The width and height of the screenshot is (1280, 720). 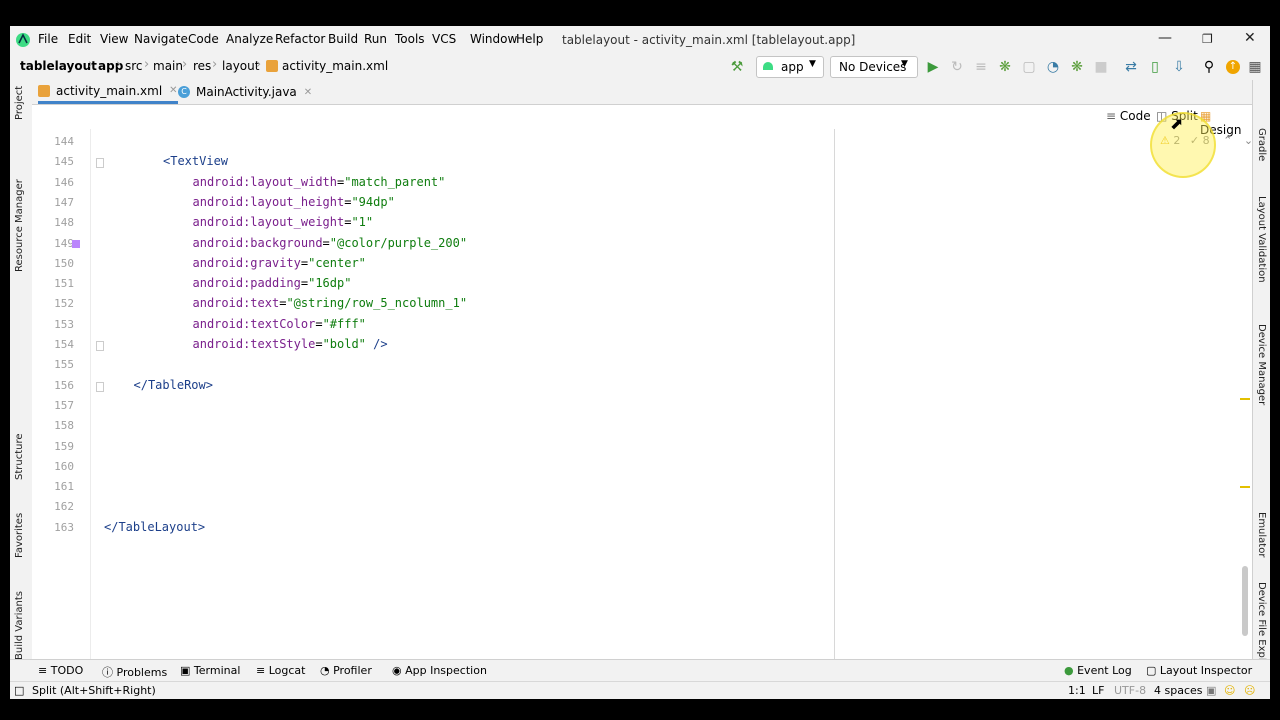 I want to click on sync-gradle-icon: ⇄, so click(x=1131, y=67).